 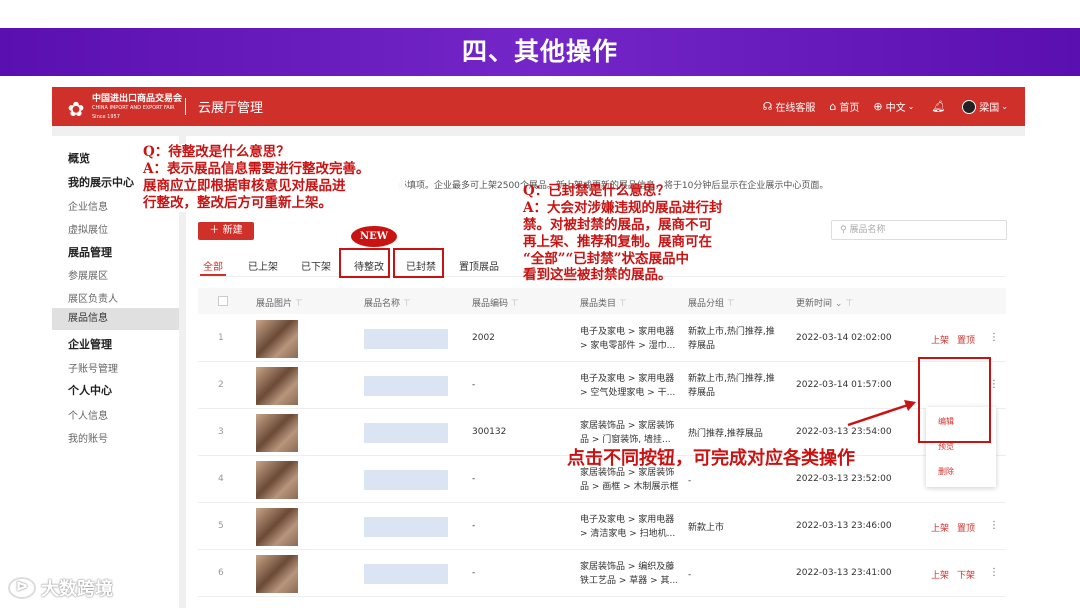 What do you see at coordinates (22, 588) in the screenshot?
I see `watermark-logo-icon: ᐅ` at bounding box center [22, 588].